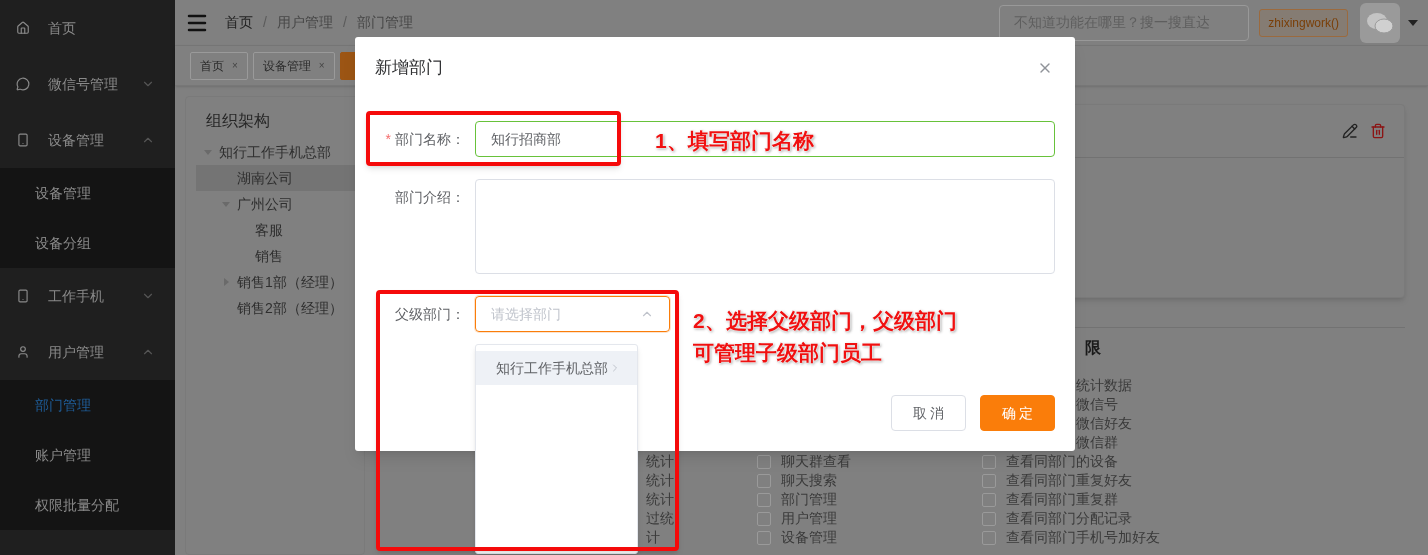  Describe the element at coordinates (430, 139) in the screenshot. I see `field-label: 部门名称：` at that location.